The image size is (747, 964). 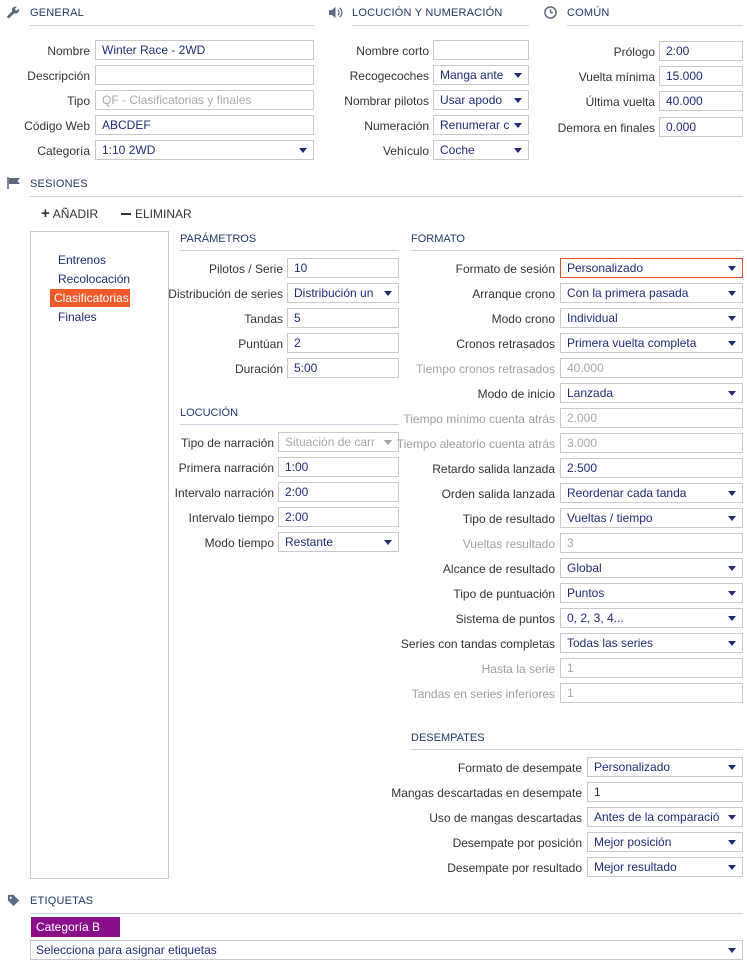 What do you see at coordinates (651, 393) in the screenshot?
I see `modo-inicio-select: Lanzada` at bounding box center [651, 393].